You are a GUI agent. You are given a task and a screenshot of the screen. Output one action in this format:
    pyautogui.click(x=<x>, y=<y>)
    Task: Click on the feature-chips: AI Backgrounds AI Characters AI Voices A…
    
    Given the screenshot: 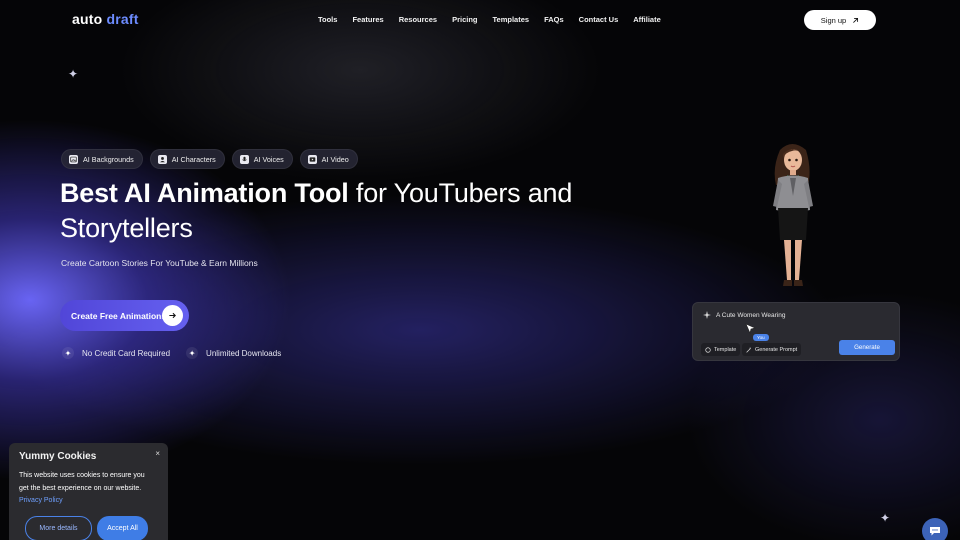 What is the action you would take?
    pyautogui.click(x=209, y=159)
    